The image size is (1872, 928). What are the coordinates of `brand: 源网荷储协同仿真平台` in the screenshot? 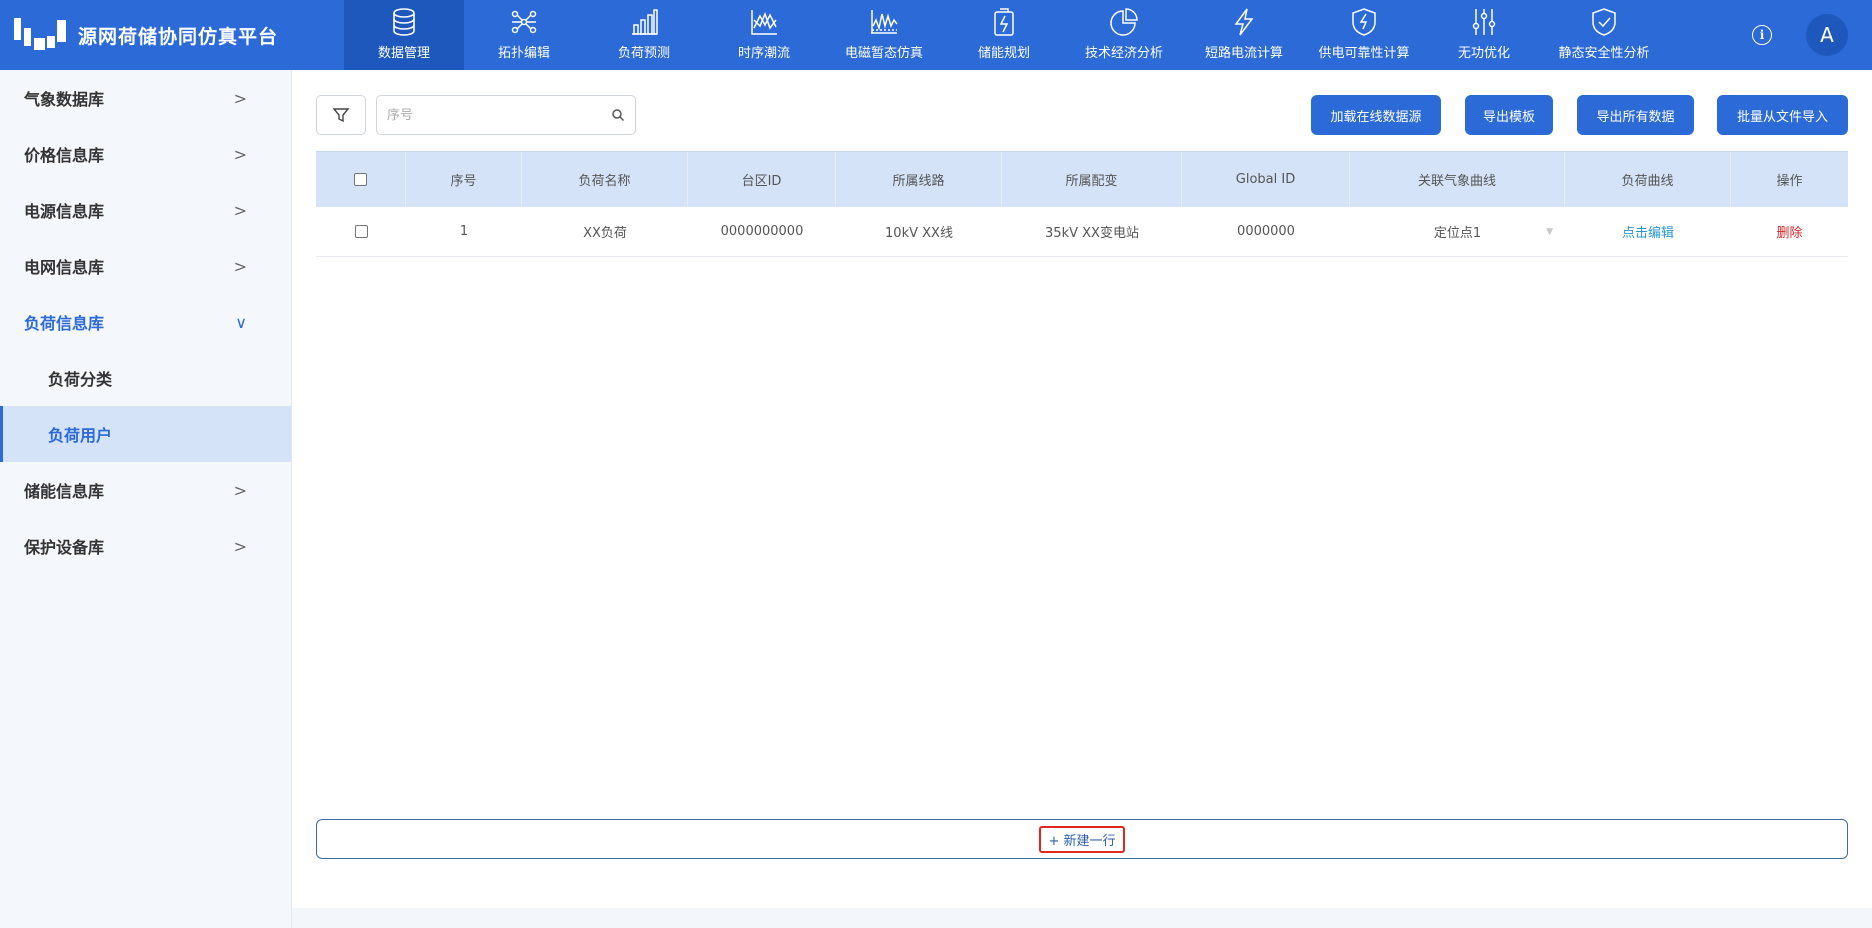 It's located at (172, 35).